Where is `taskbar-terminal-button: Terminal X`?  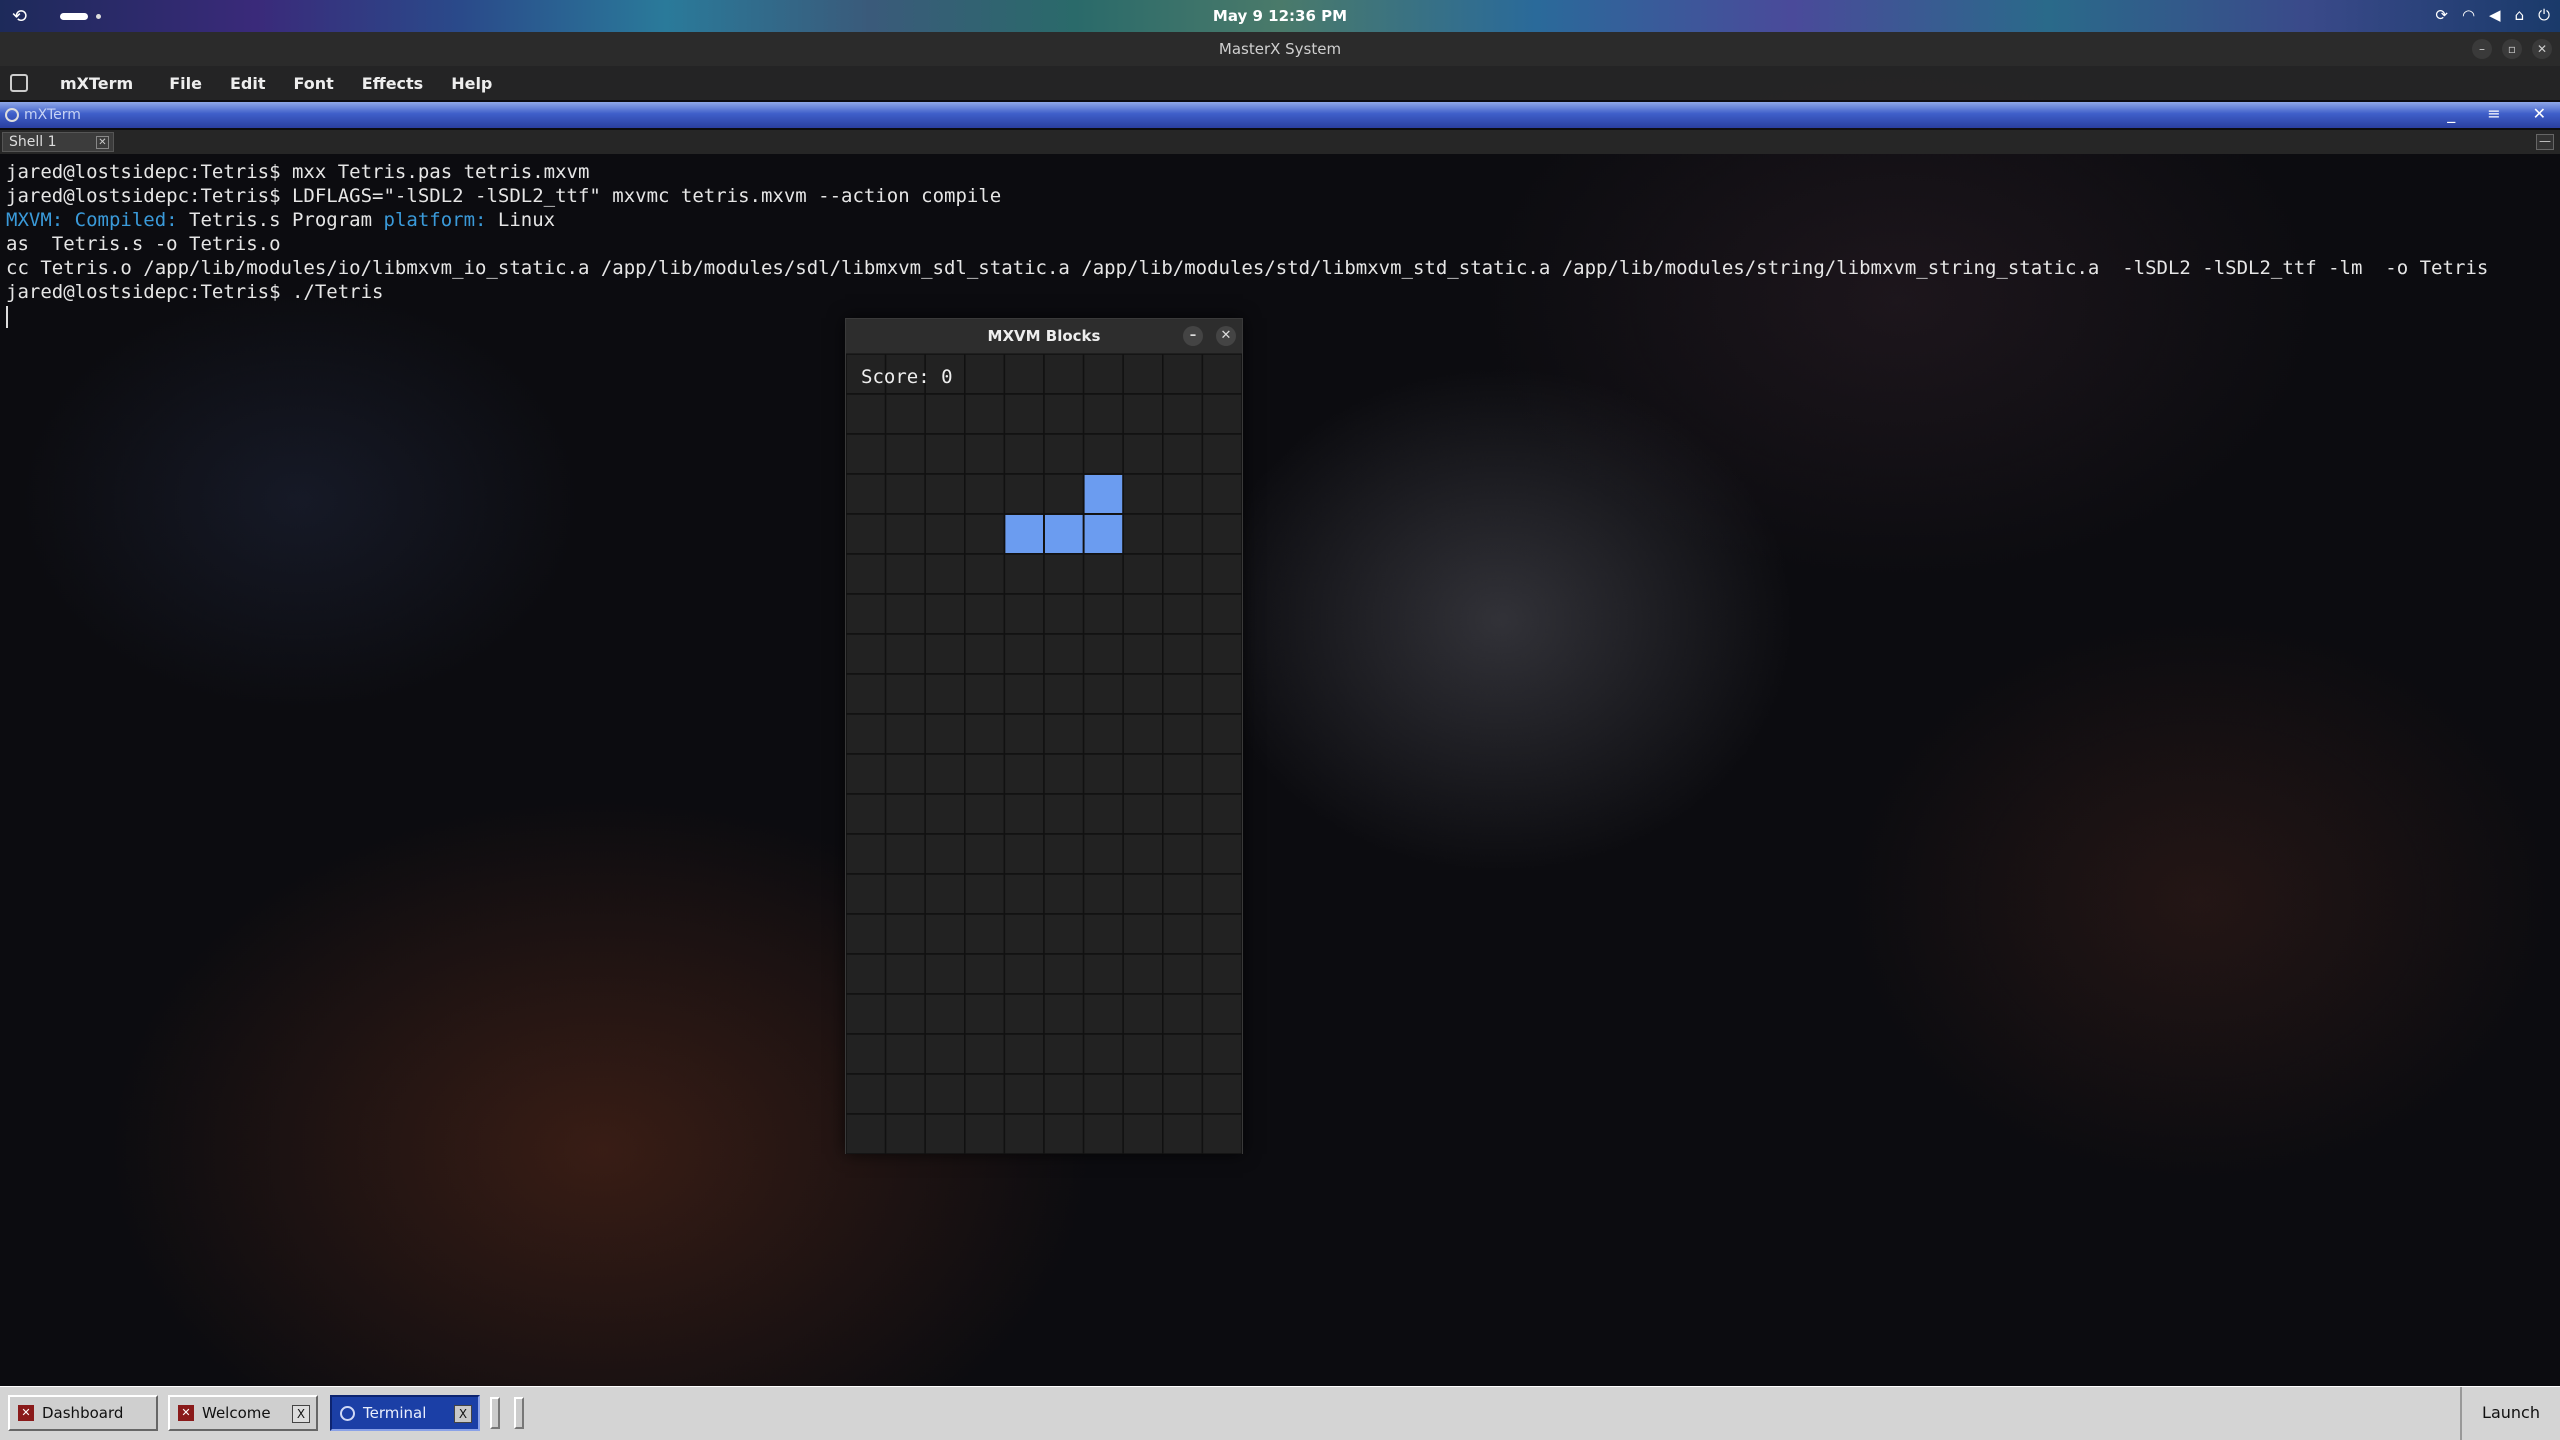
taskbar-terminal-button: Terminal X is located at coordinates (405, 1413).